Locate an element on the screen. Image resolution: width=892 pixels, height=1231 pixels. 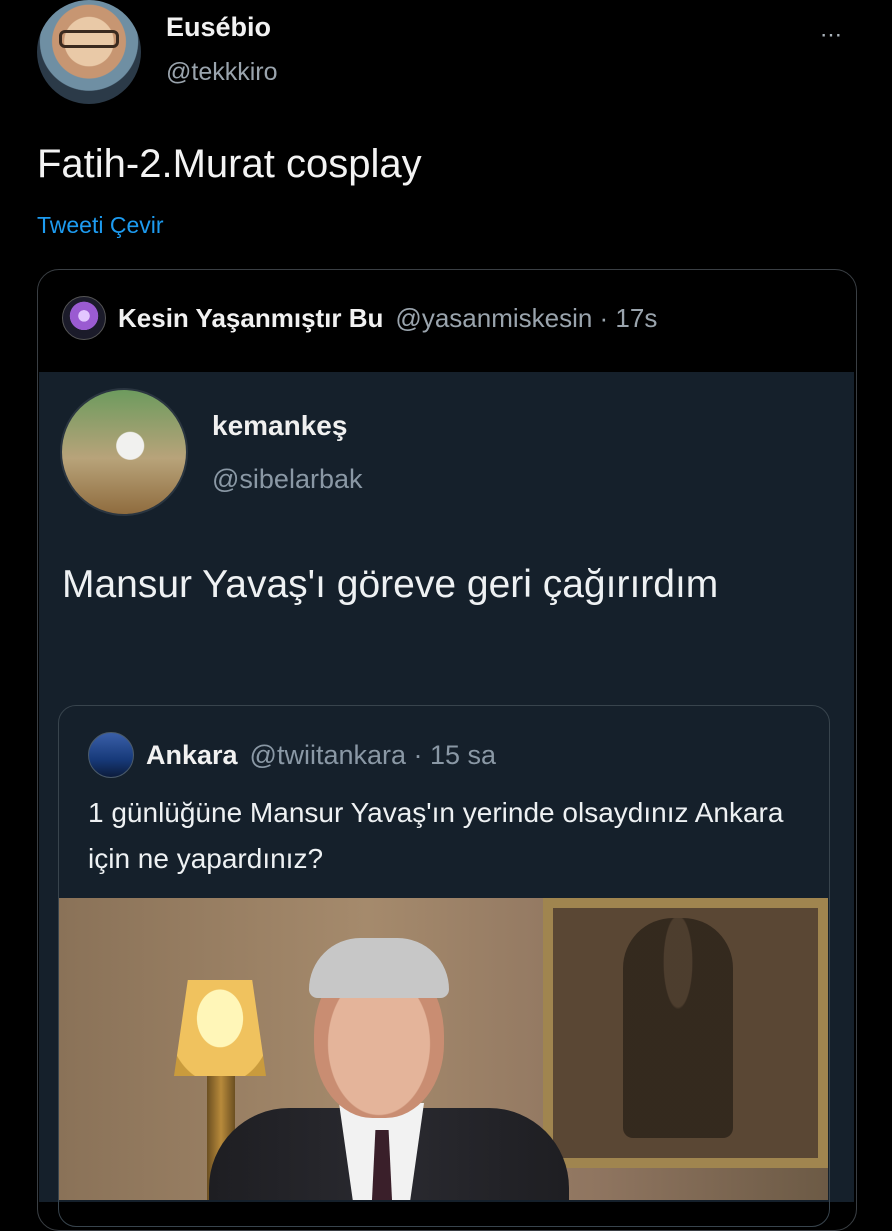
quoted-handle-time: @yasanmiskesin · 17s is located at coordinates (526, 317).